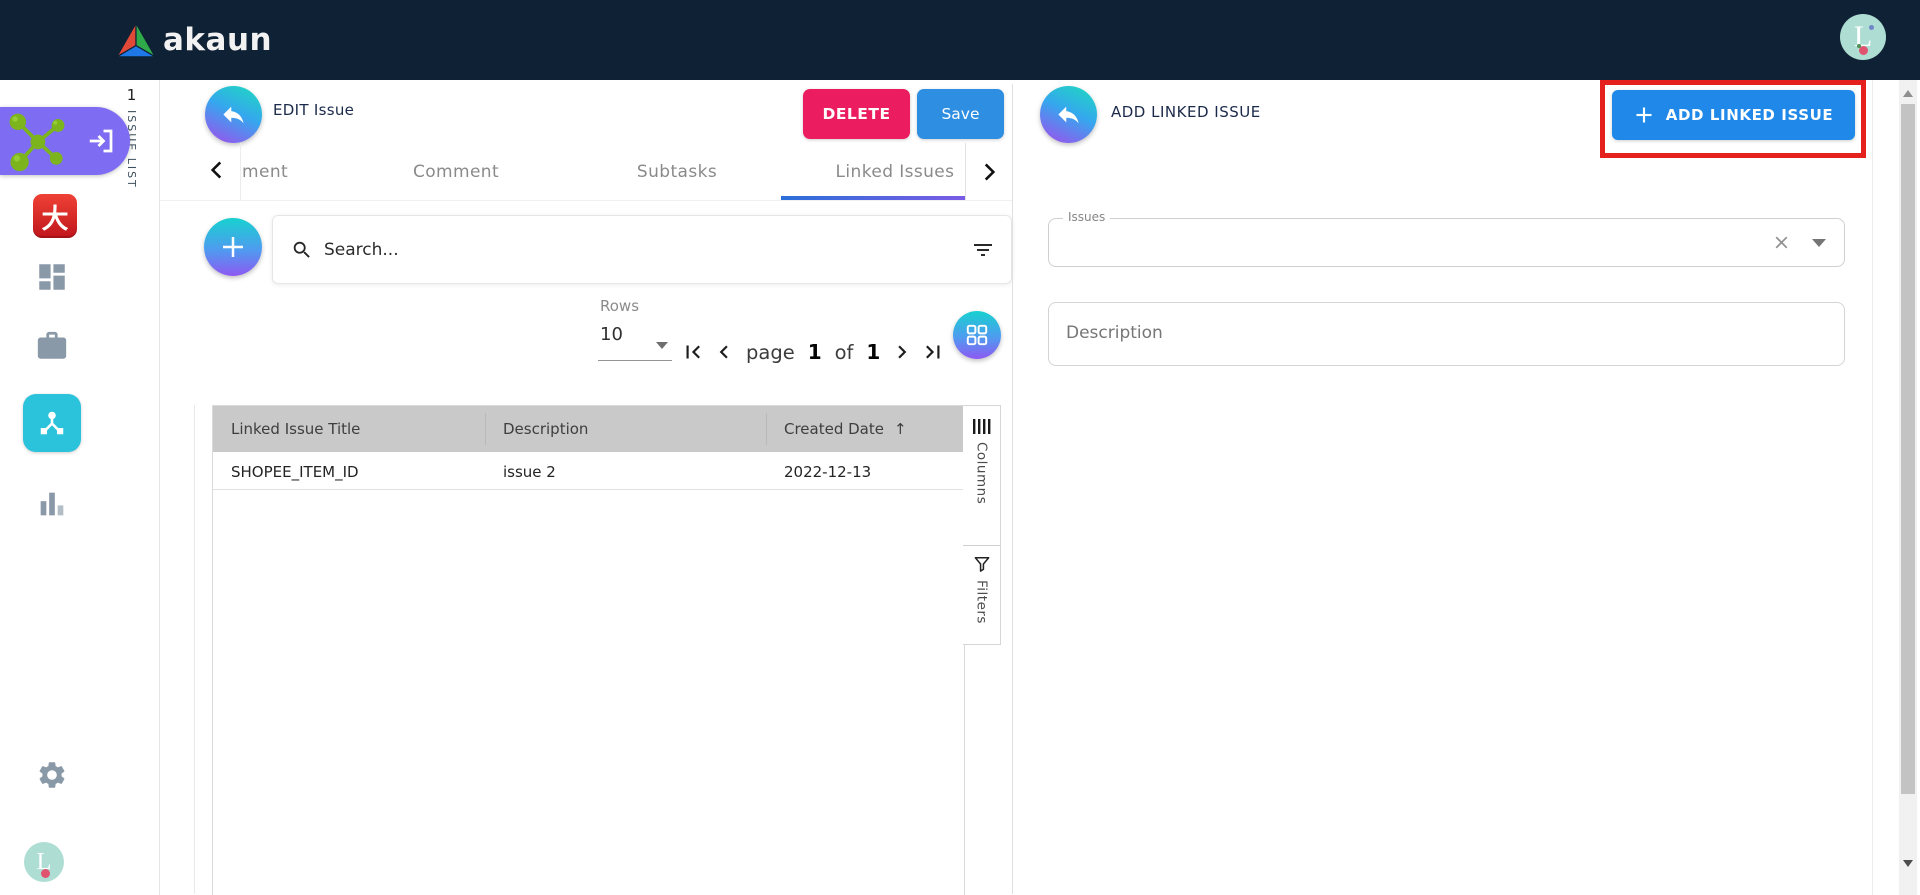  Describe the element at coordinates (981, 473) in the screenshot. I see `columns-tab-label: Columns` at that location.